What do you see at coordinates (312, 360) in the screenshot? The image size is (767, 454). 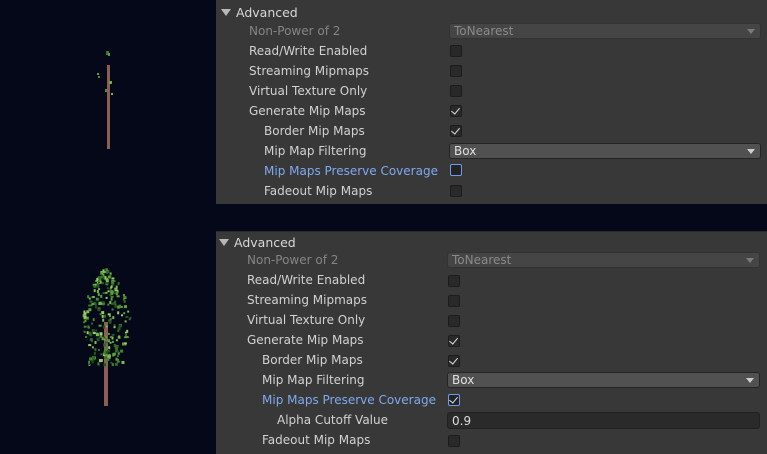 I see `border-mip-maps-label: Border Mip Maps` at bounding box center [312, 360].